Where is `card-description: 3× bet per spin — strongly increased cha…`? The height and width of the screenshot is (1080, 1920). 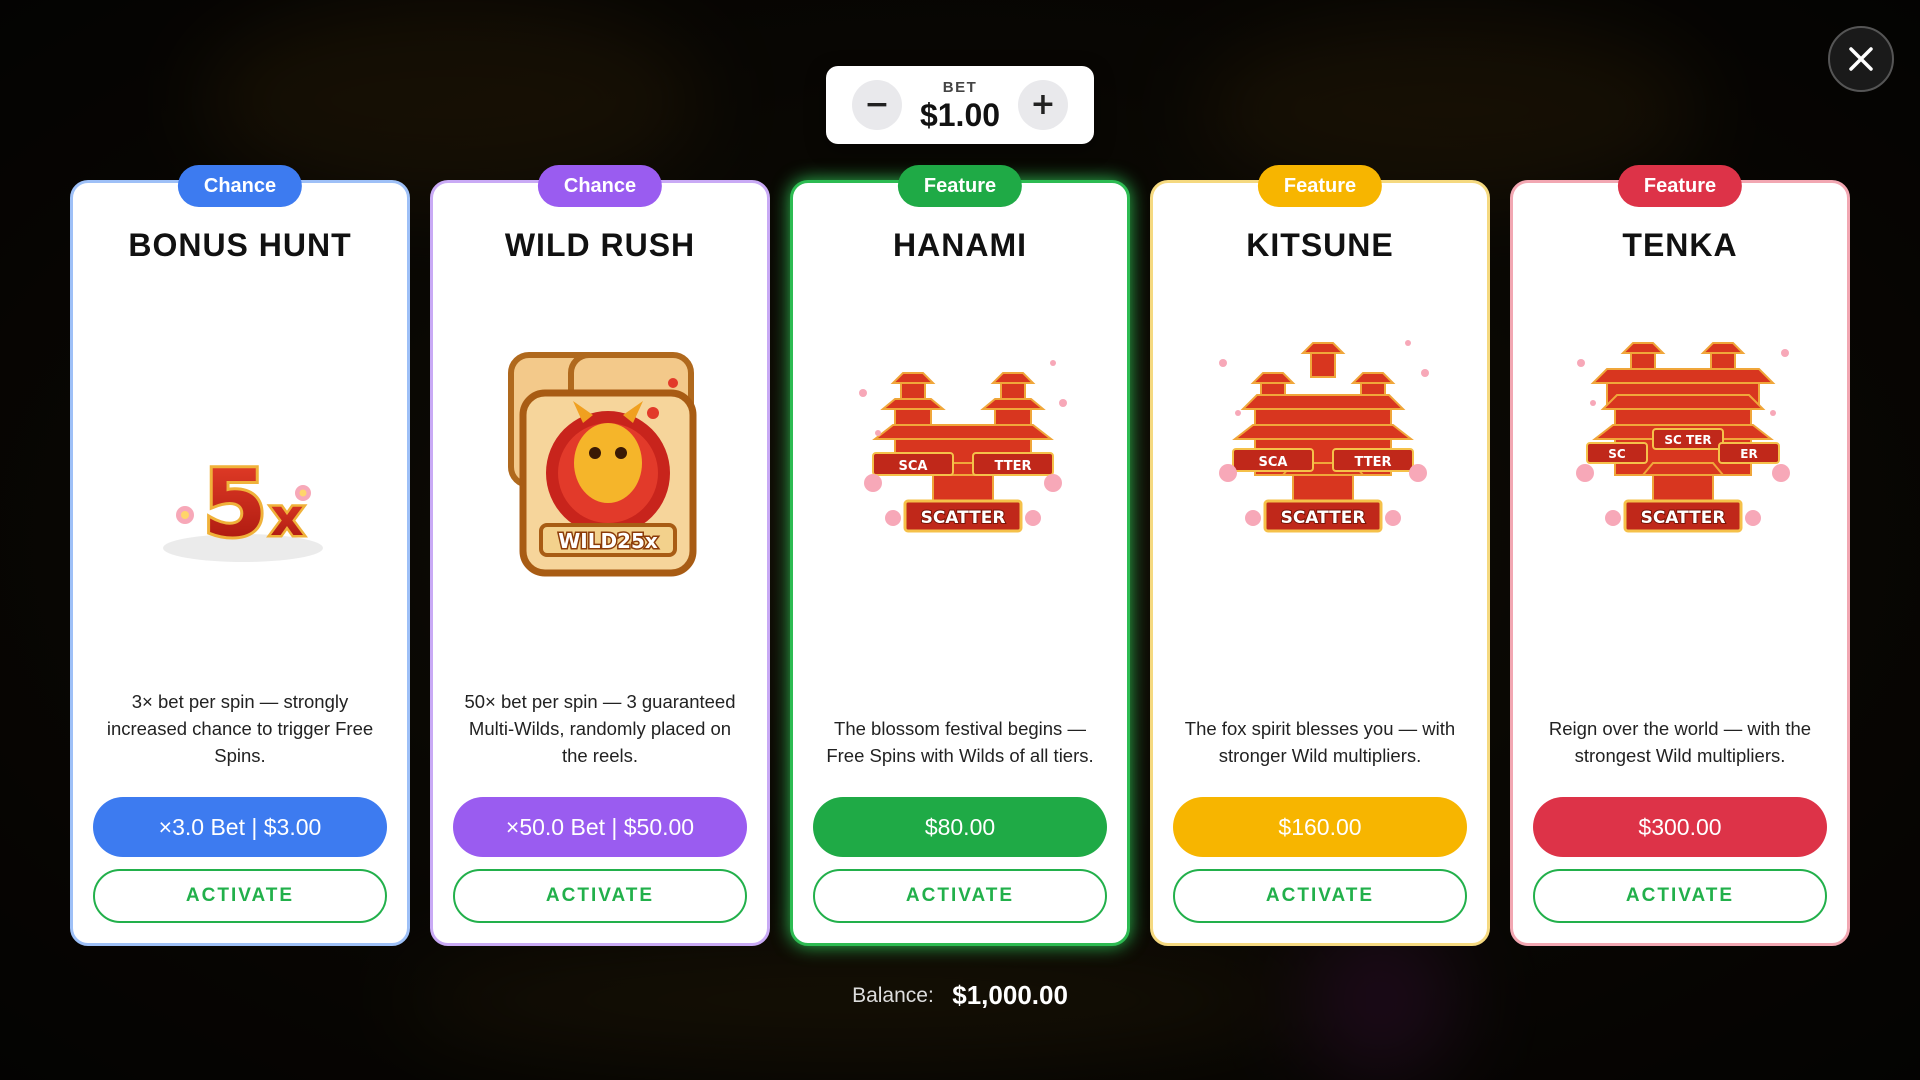
card-description: 3× bet per spin — strongly increased cha… is located at coordinates (240, 728).